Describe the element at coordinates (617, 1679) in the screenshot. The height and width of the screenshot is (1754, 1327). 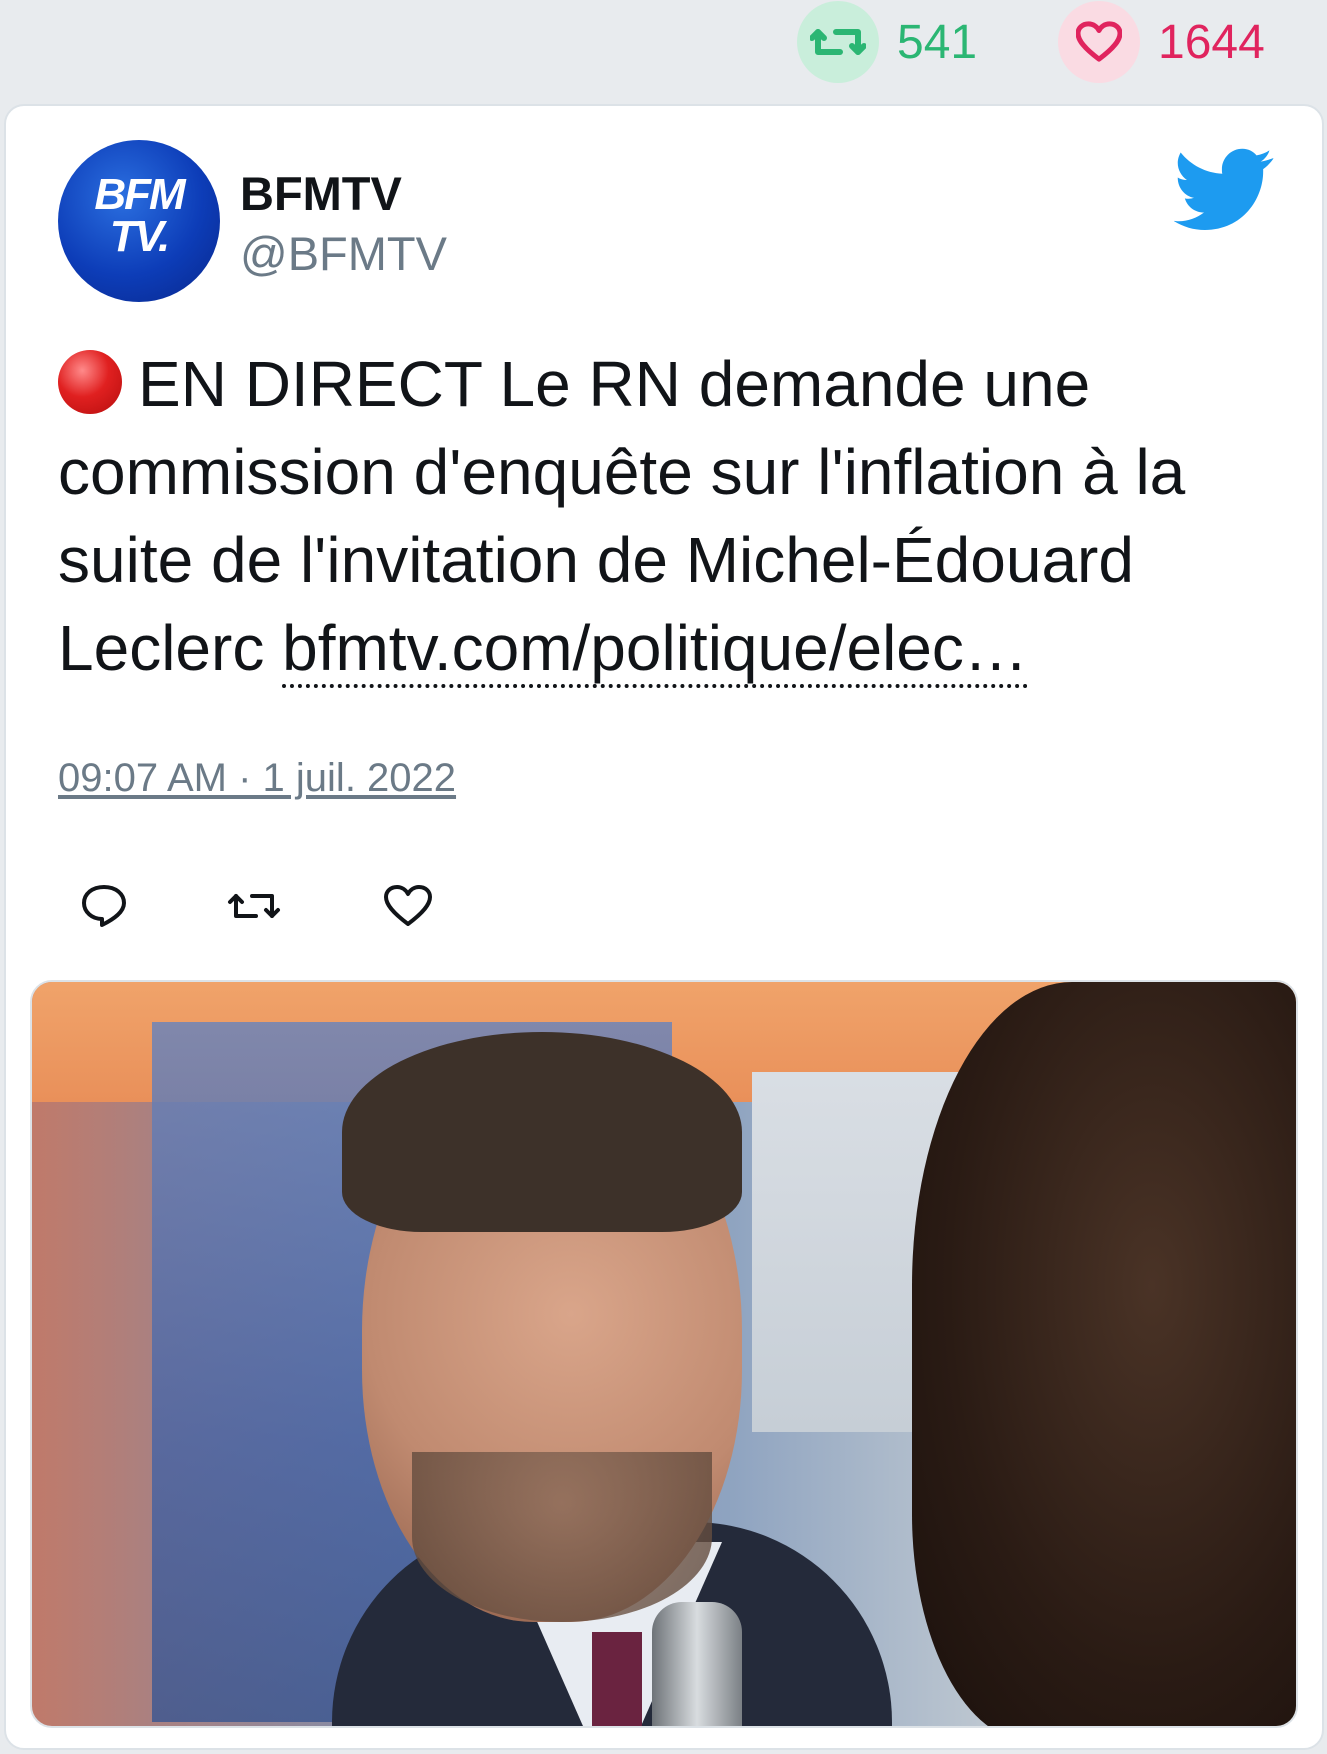
I see `person-tie` at that location.